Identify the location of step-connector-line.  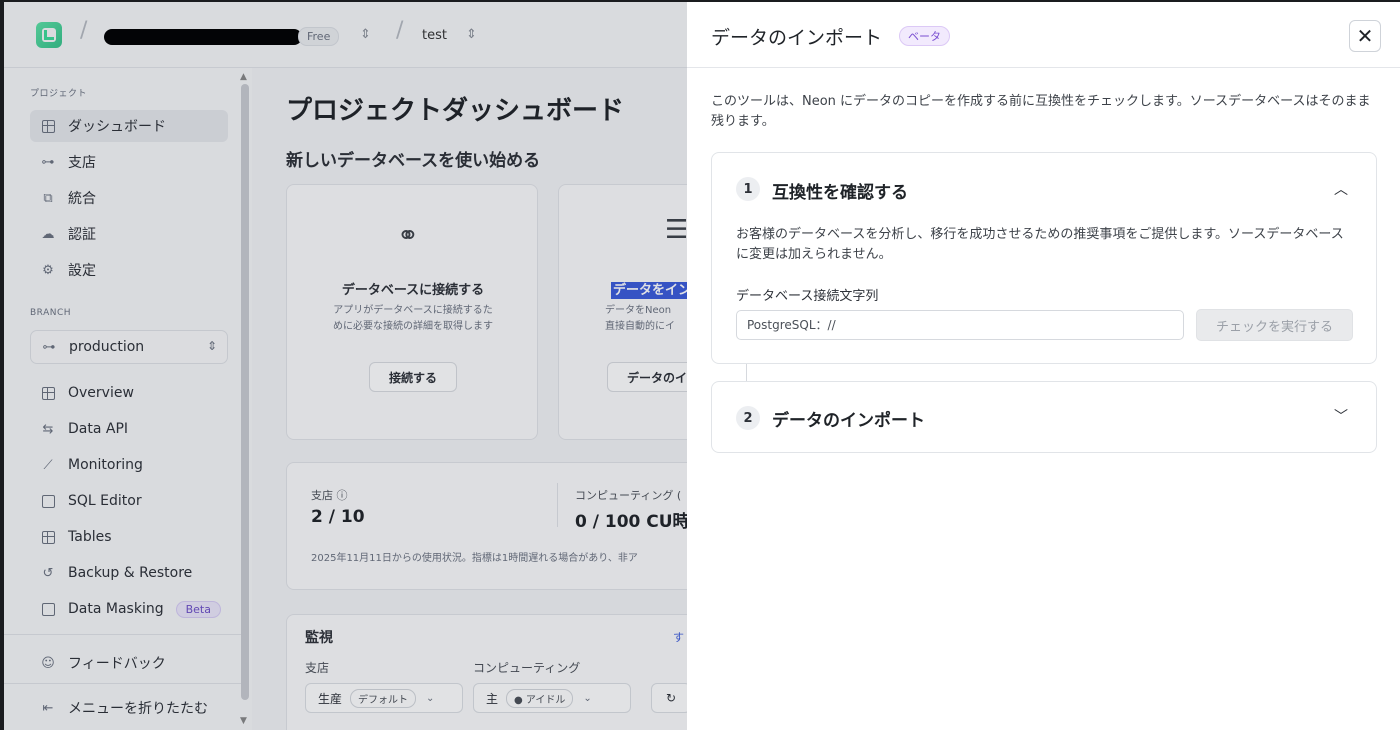
(746, 373).